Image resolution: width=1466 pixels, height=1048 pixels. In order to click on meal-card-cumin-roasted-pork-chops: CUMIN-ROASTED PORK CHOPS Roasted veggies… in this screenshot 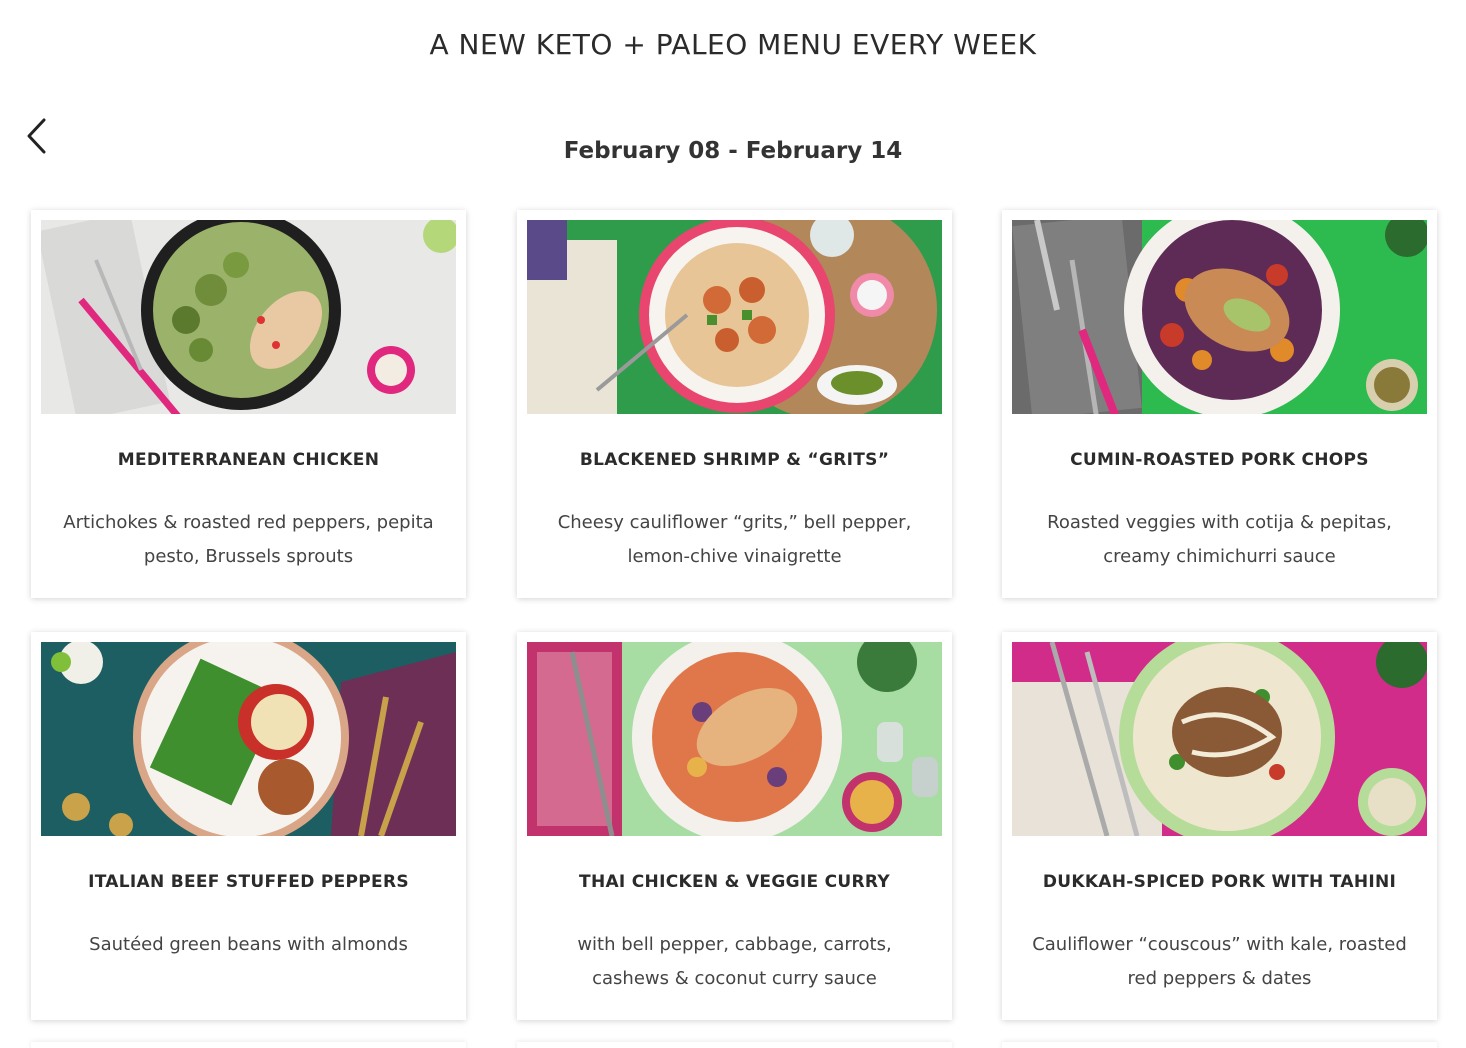, I will do `click(1219, 404)`.